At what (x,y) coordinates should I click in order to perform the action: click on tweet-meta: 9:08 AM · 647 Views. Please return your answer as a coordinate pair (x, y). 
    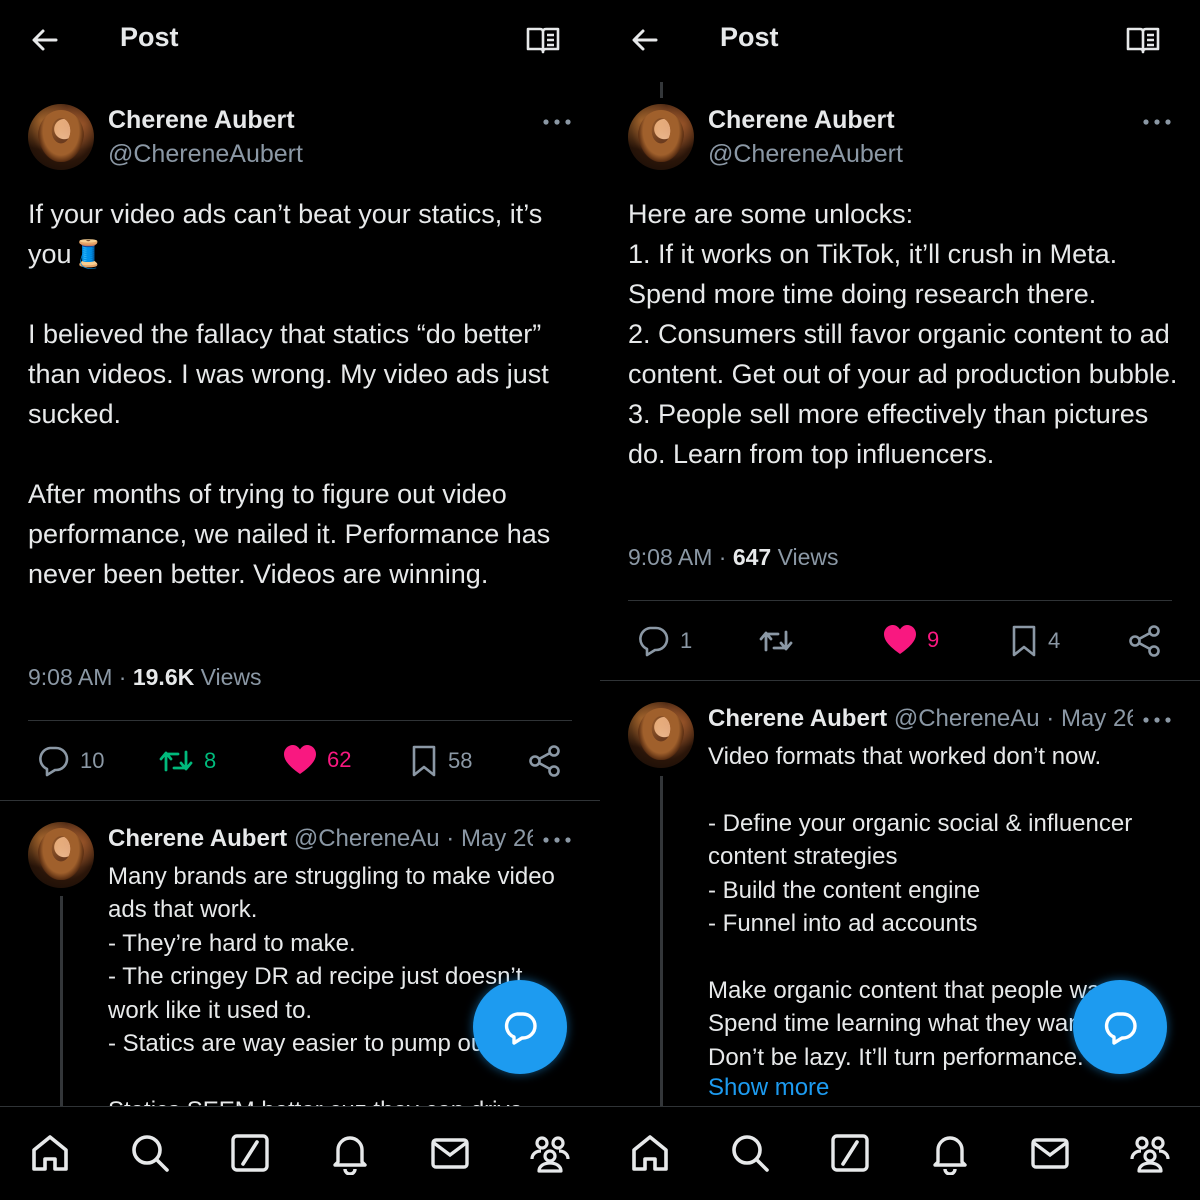
    Looking at the image, I should click on (733, 557).